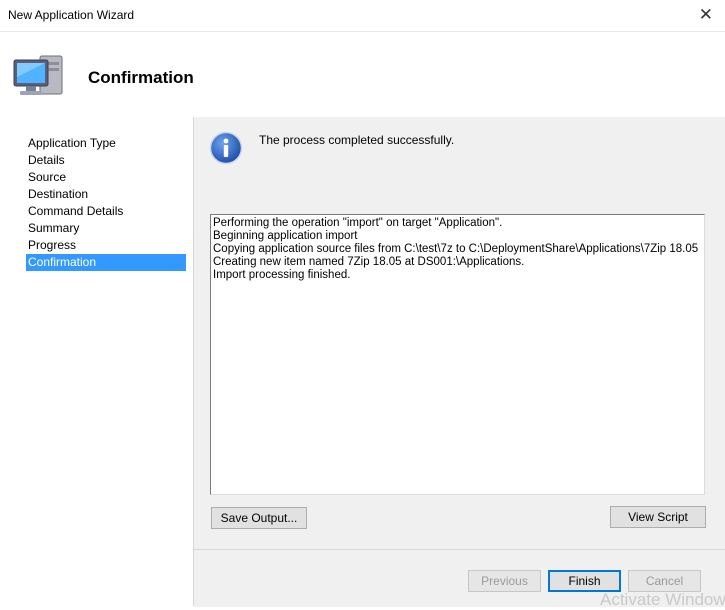 The height and width of the screenshot is (610, 725). What do you see at coordinates (106, 160) in the screenshot?
I see `nav-item-details: Details` at bounding box center [106, 160].